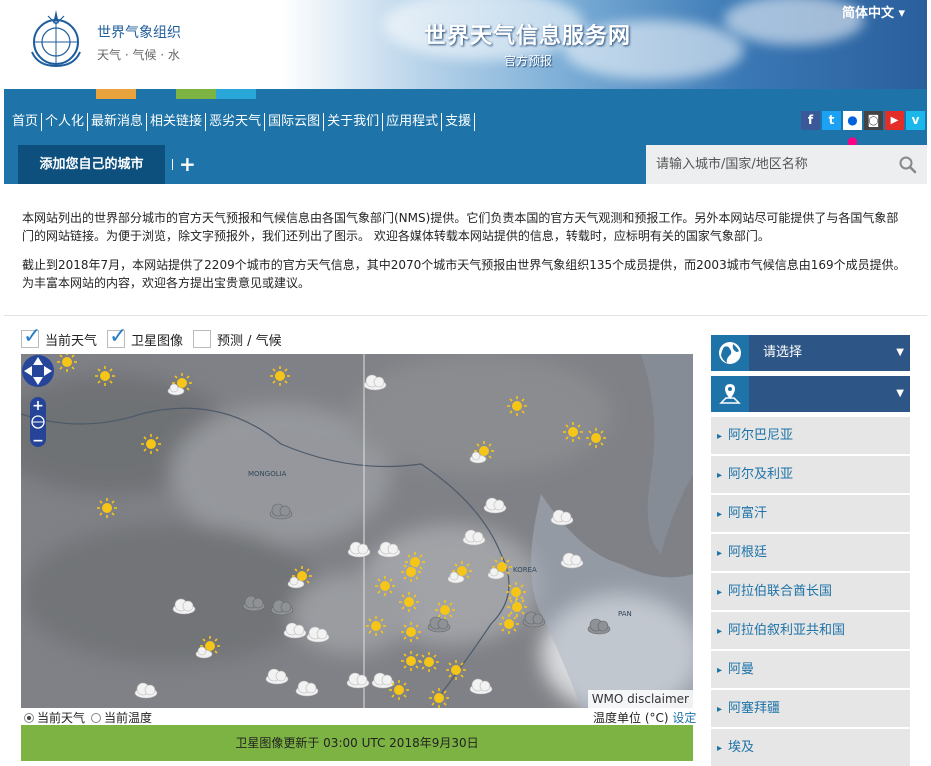  What do you see at coordinates (915, 120) in the screenshot?
I see `vimeo-icon: v` at bounding box center [915, 120].